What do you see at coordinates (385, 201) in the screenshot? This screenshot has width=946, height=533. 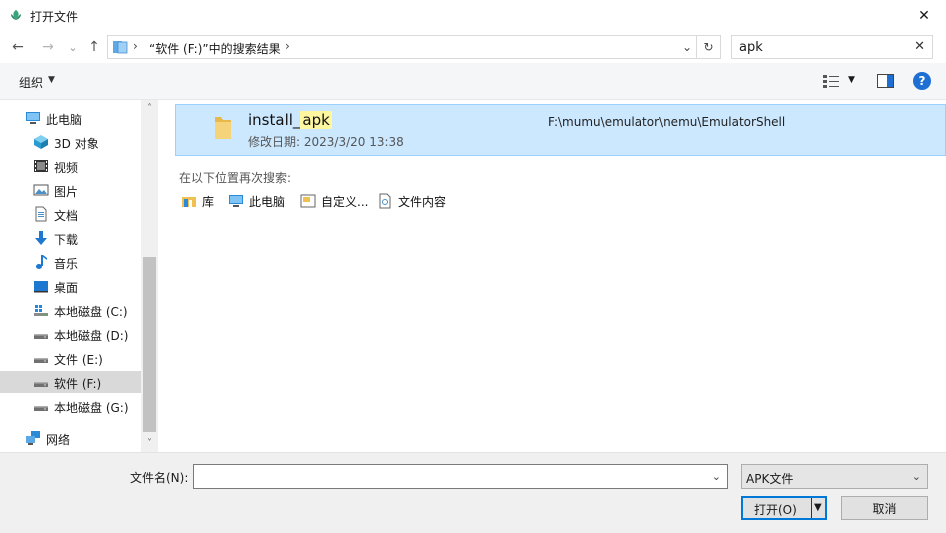 I see `file-contents-icon` at bounding box center [385, 201].